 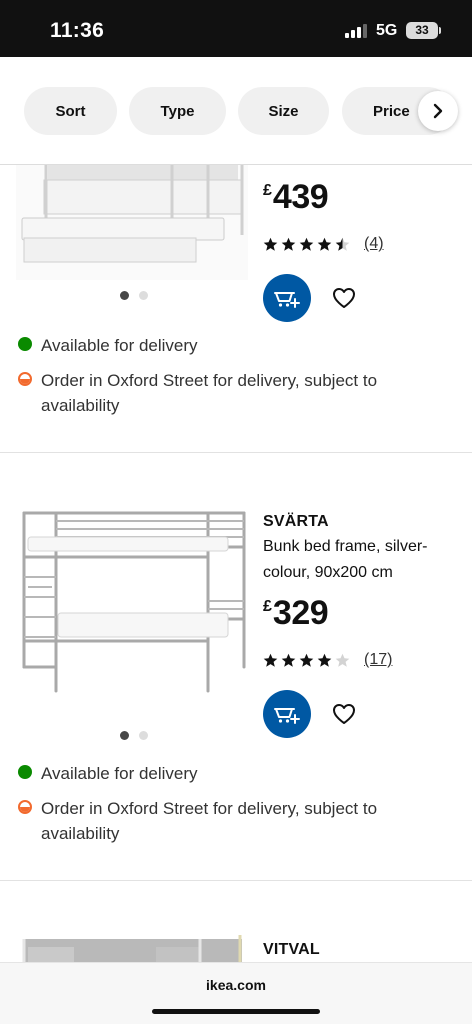 What do you see at coordinates (77, 30) in the screenshot?
I see `status-time: 11:36` at bounding box center [77, 30].